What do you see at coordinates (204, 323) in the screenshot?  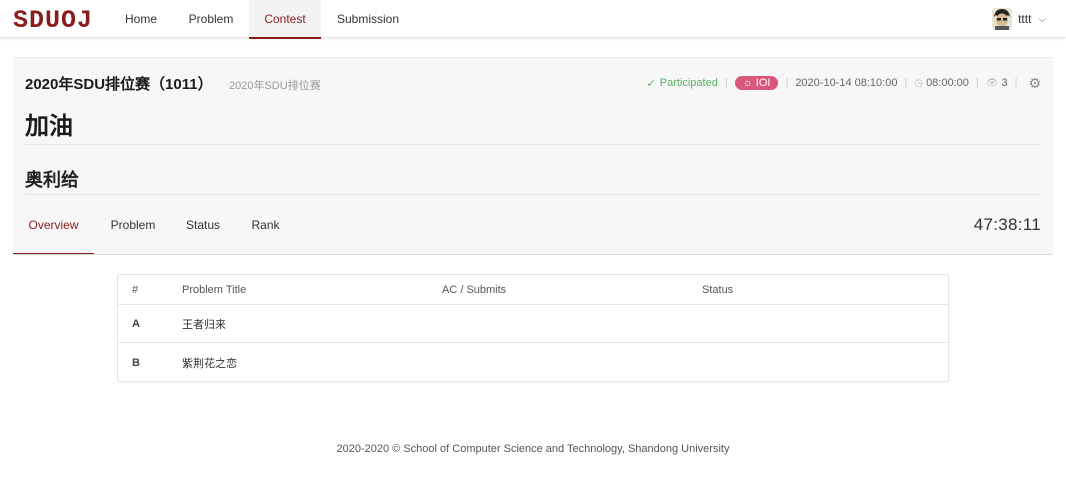 I see `problem-title-link: 王者归来` at bounding box center [204, 323].